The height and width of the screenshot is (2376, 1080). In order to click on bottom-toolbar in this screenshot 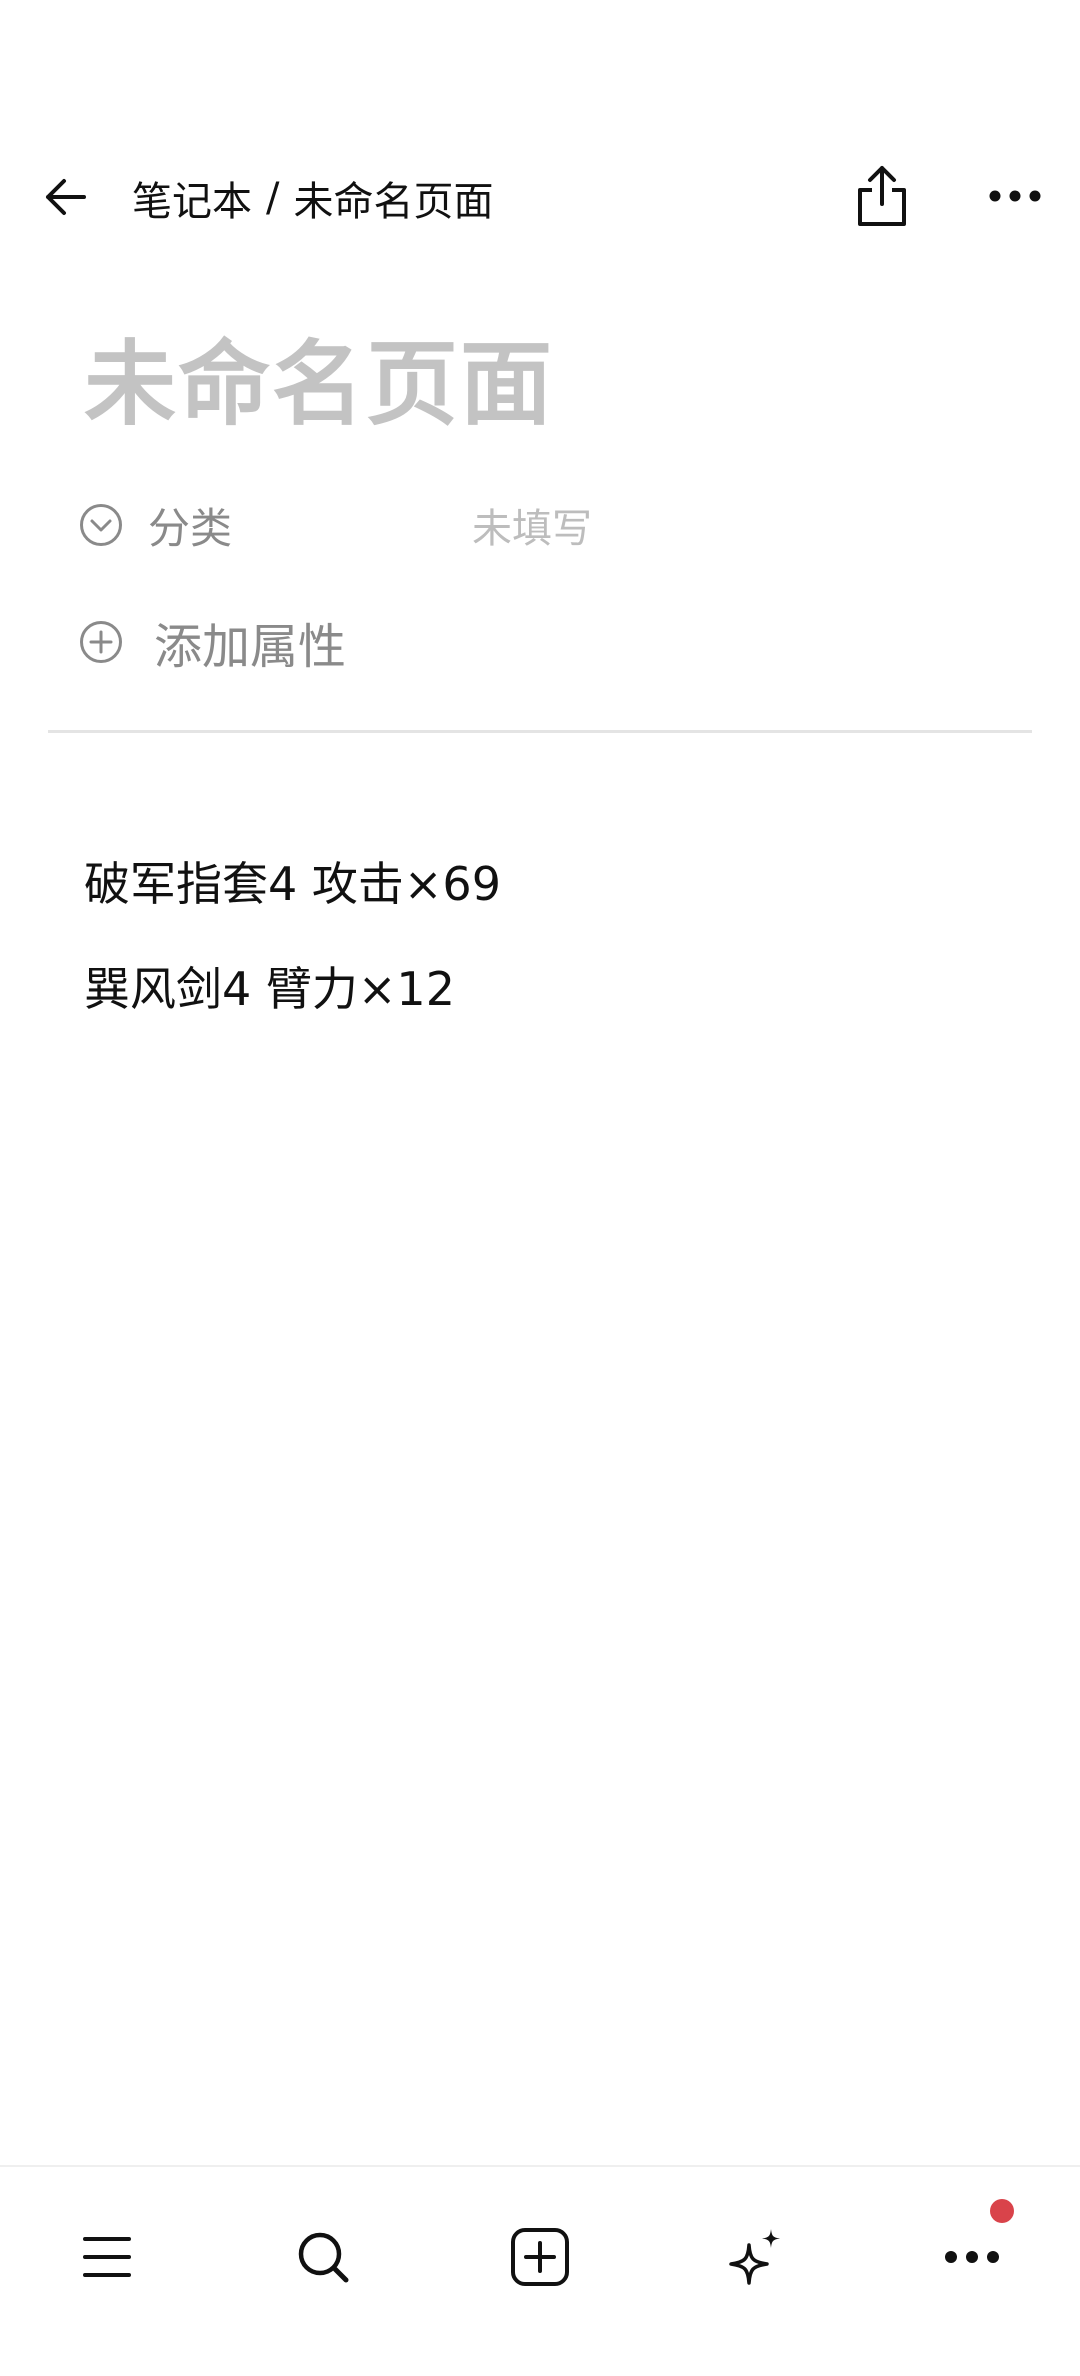, I will do `click(540, 2270)`.